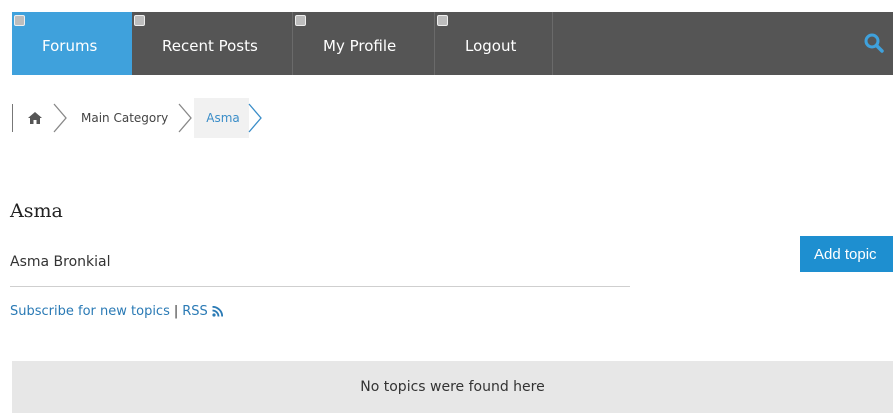  I want to click on search-icon, so click(874, 43).